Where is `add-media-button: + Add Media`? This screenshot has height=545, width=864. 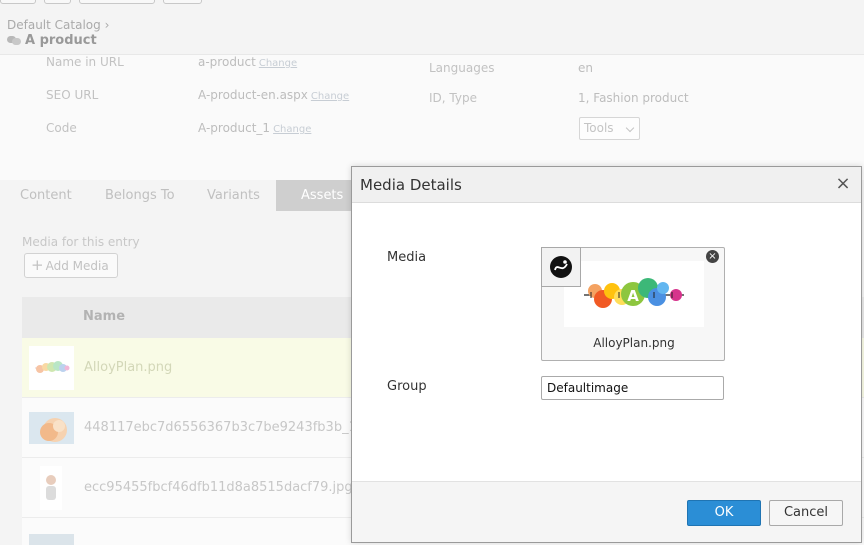
add-media-button: + Add Media is located at coordinates (71, 265).